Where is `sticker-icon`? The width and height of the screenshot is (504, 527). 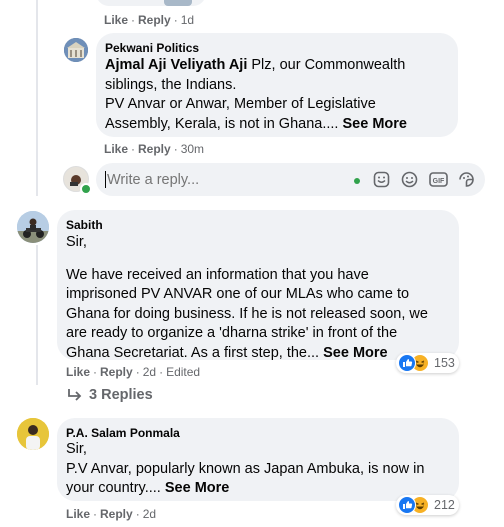
sticker-icon is located at coordinates (381, 179).